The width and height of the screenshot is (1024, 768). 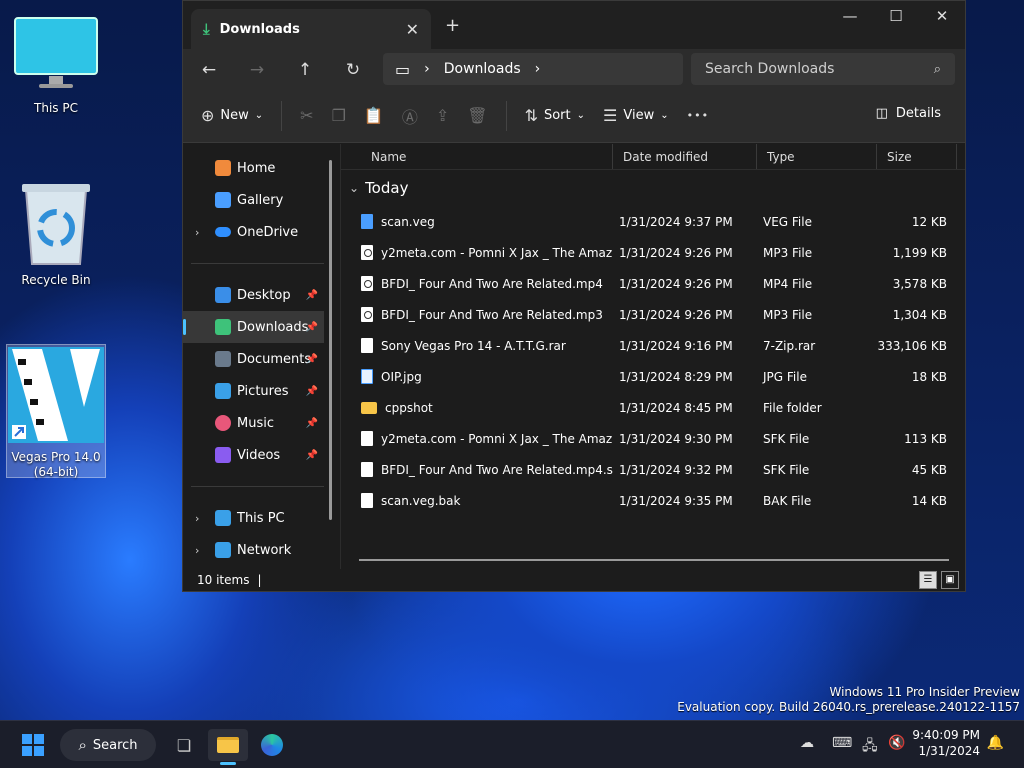 What do you see at coordinates (850, 17) in the screenshot?
I see `minimize-button: —` at bounding box center [850, 17].